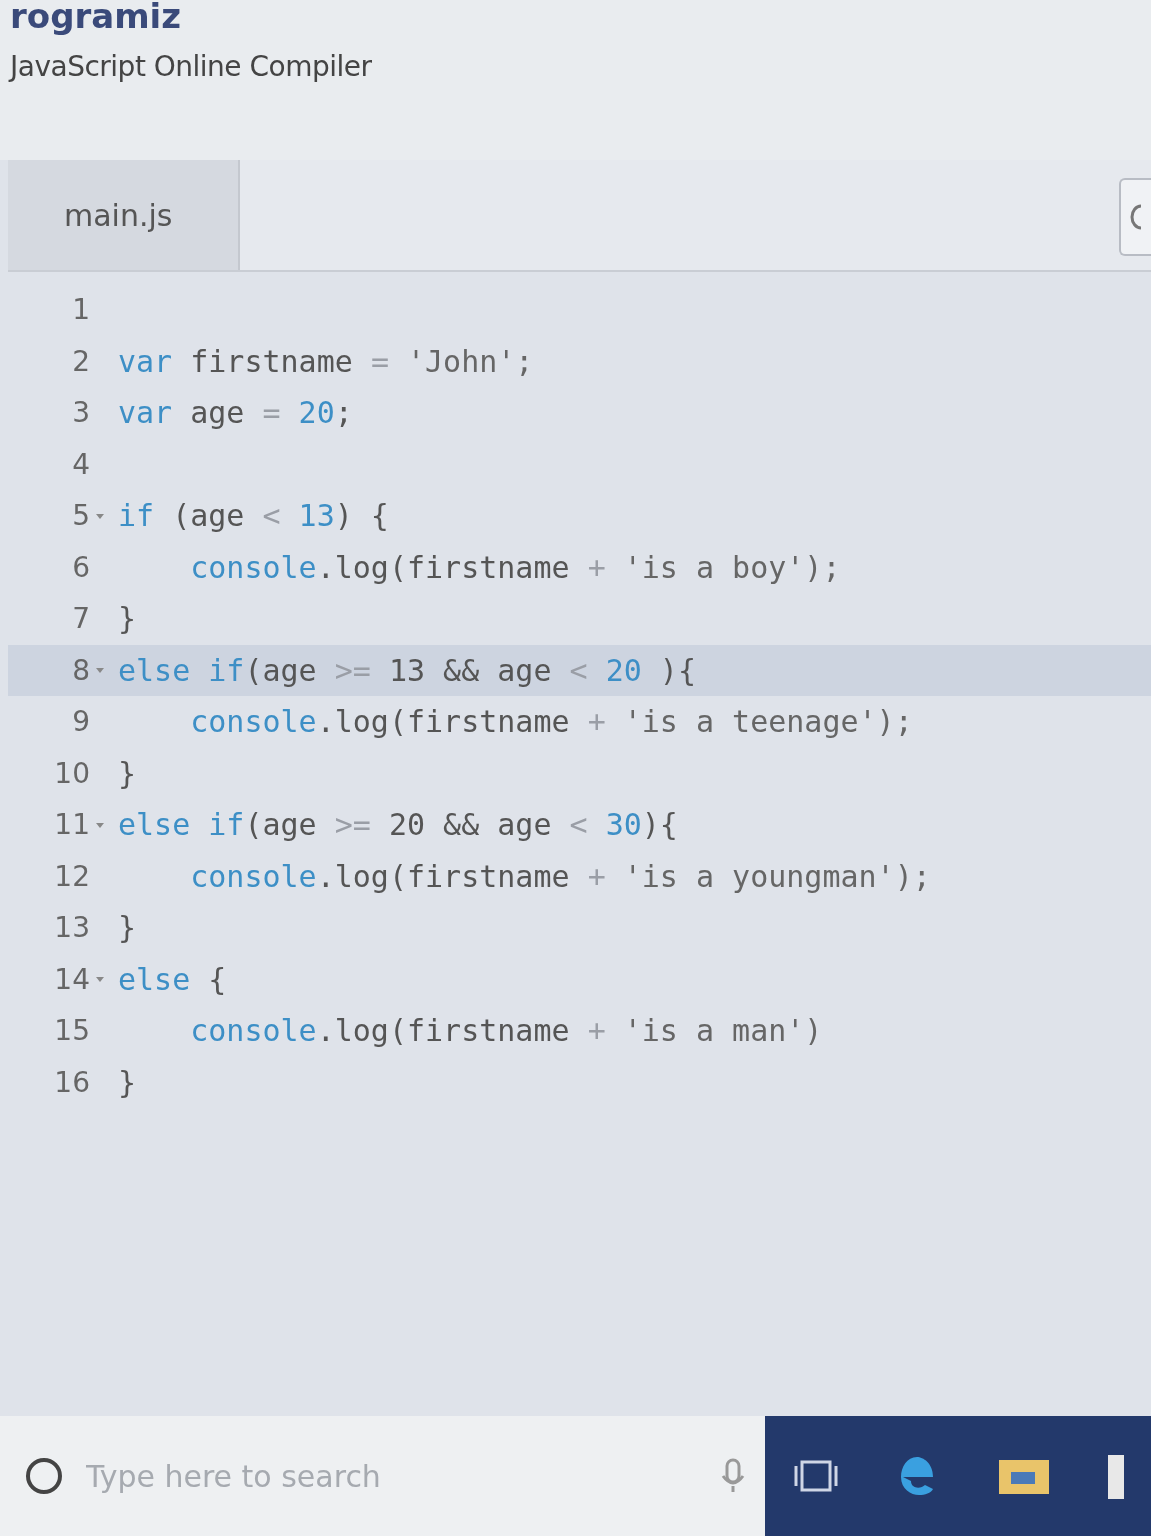 The image size is (1151, 1536). What do you see at coordinates (81, 464) in the screenshot?
I see `line-number: 4` at bounding box center [81, 464].